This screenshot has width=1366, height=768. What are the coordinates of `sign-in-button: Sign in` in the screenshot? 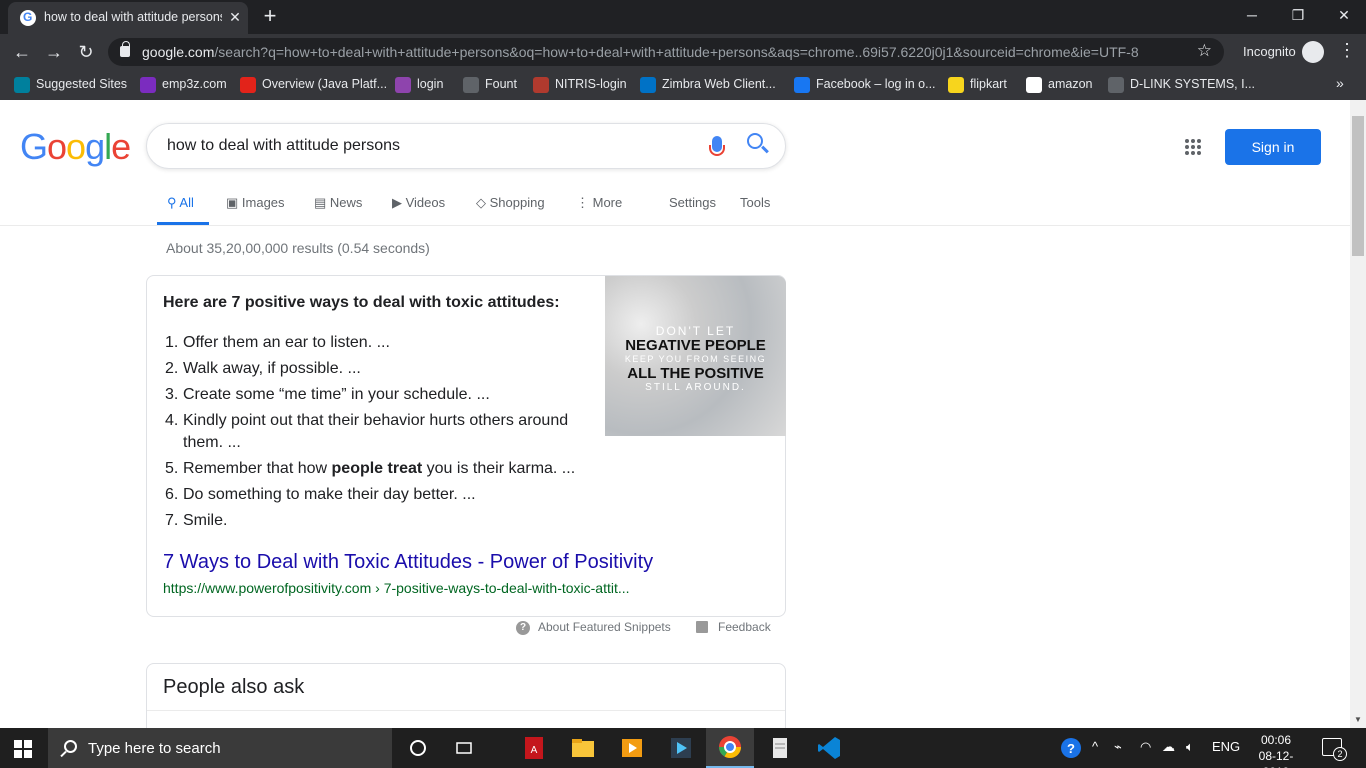 It's located at (1273, 147).